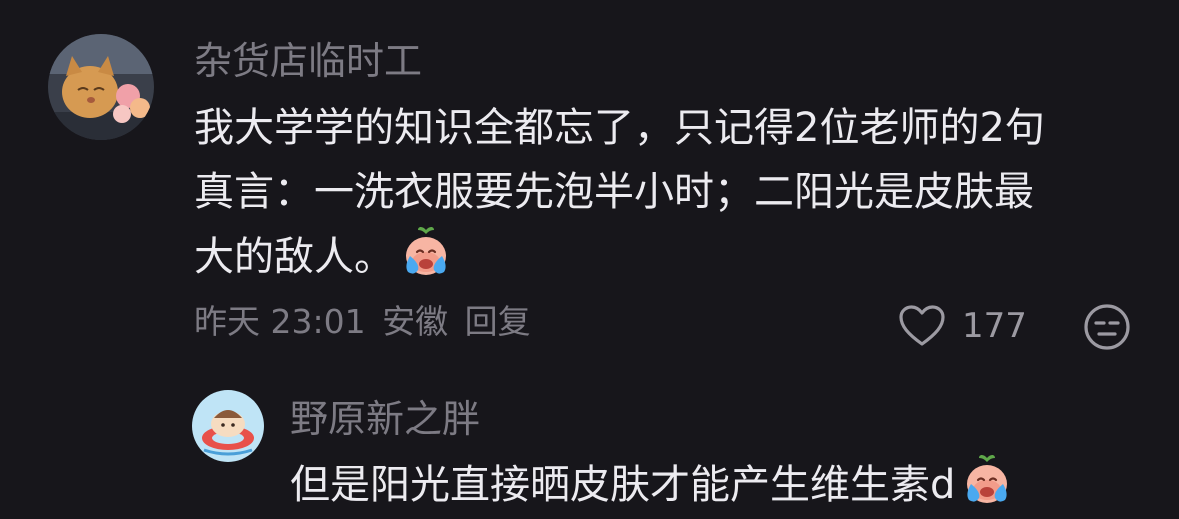  What do you see at coordinates (674, 256) in the screenshot?
I see `comment-line-last: 大的敌人。` at bounding box center [674, 256].